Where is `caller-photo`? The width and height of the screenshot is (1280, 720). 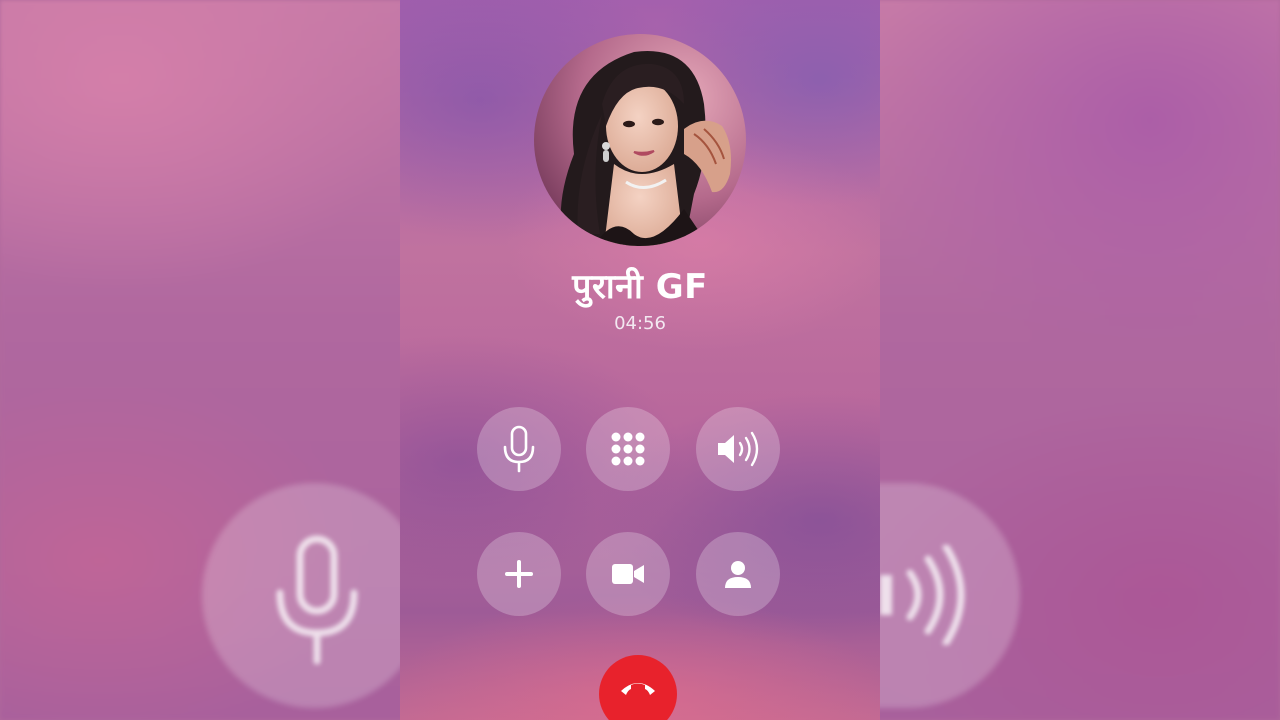 caller-photo is located at coordinates (640, 140).